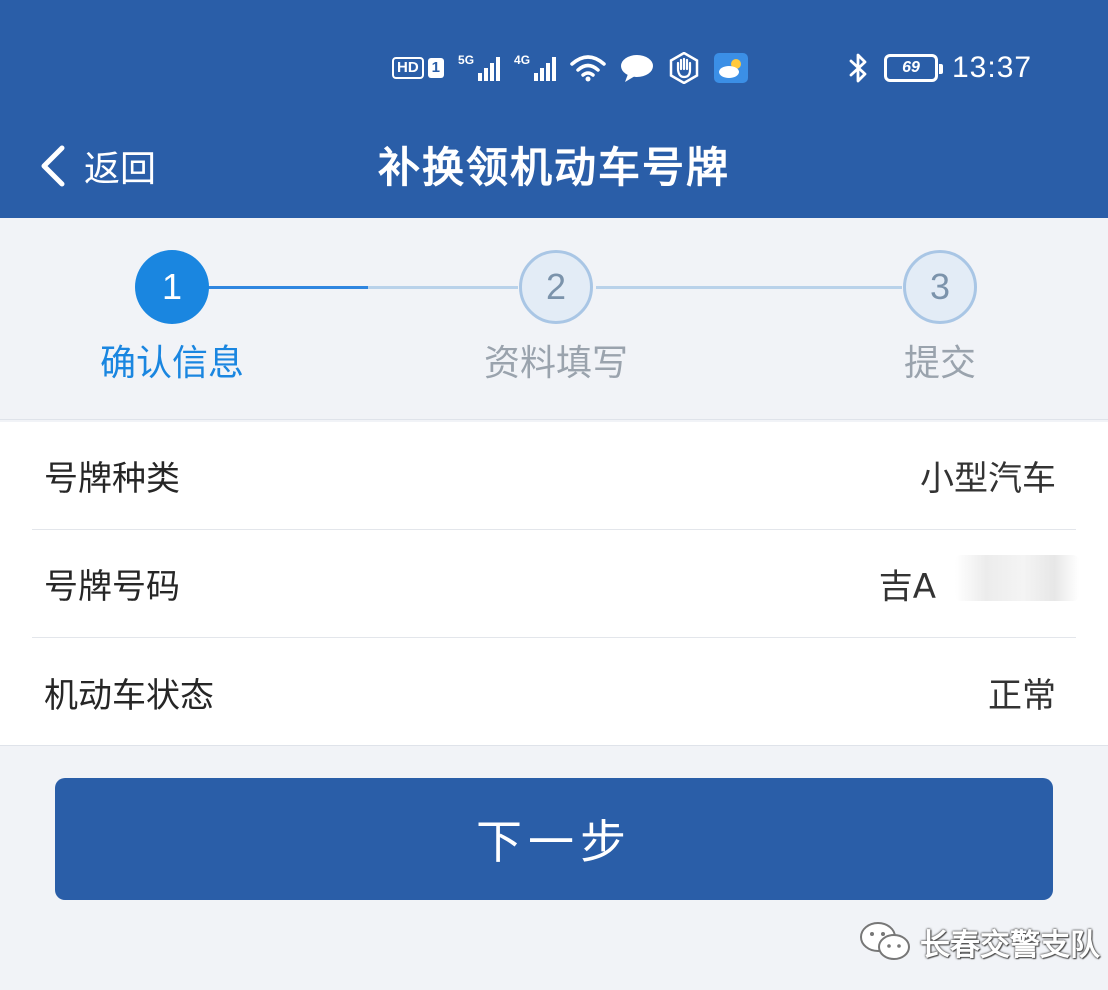  I want to click on vehicle-status-label: 机动车状态, so click(129, 695).